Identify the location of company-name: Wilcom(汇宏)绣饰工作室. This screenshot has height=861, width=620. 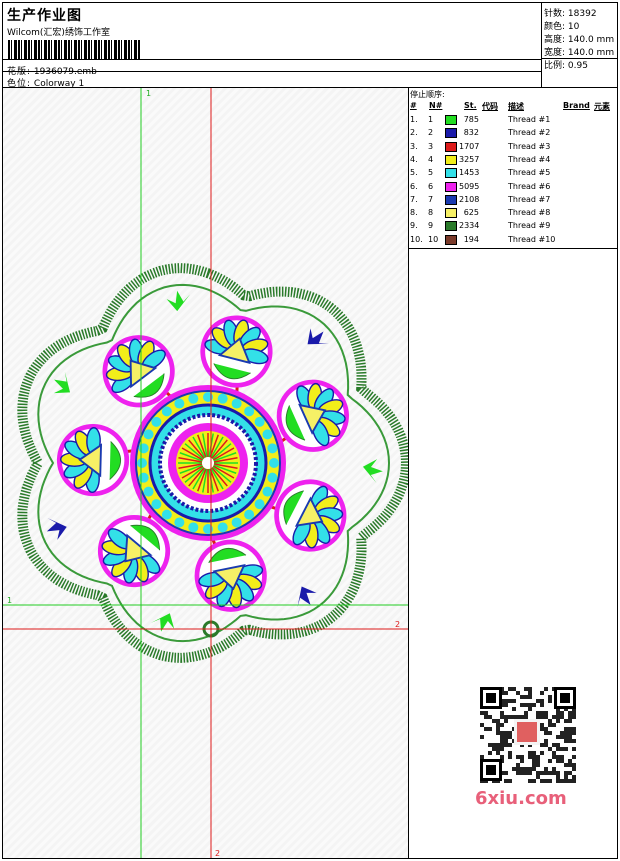
(58, 33).